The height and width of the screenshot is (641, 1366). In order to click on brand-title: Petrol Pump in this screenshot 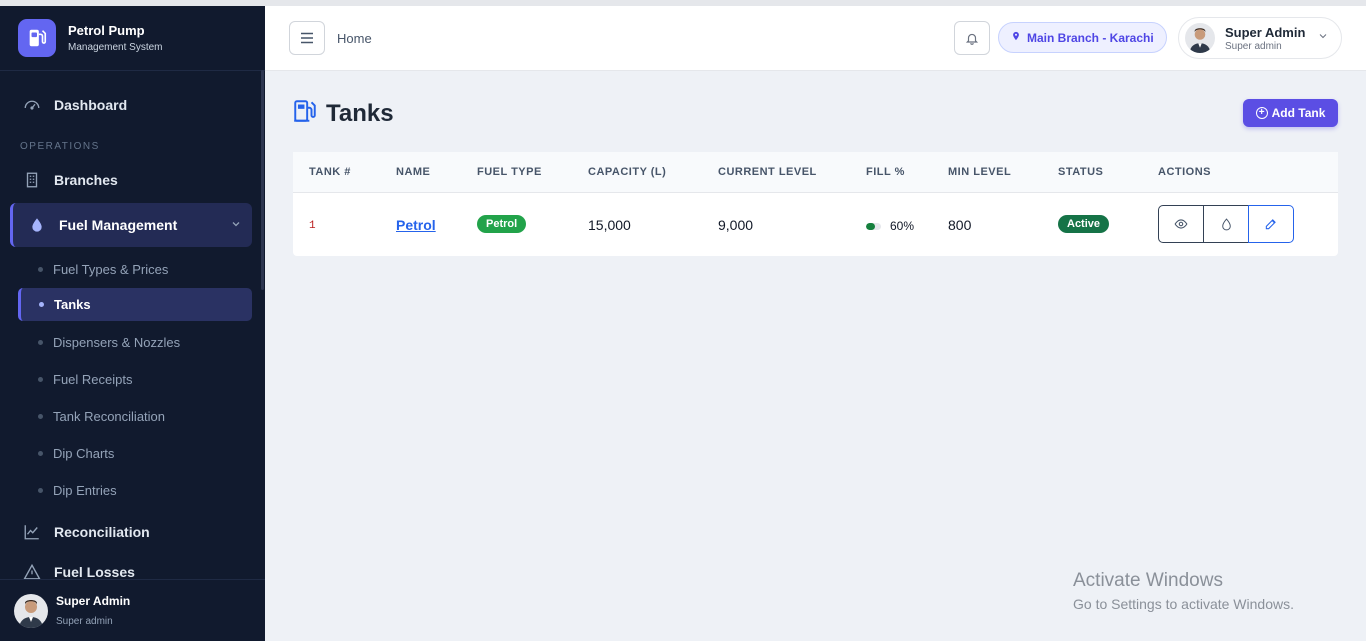, I will do `click(106, 30)`.